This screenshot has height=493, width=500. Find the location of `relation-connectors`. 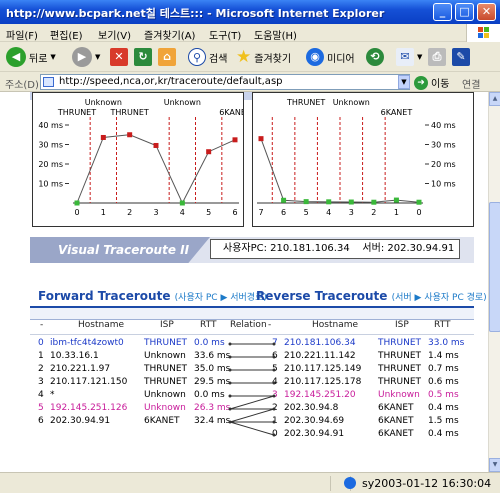

relation-connectors is located at coordinates (252, 389).